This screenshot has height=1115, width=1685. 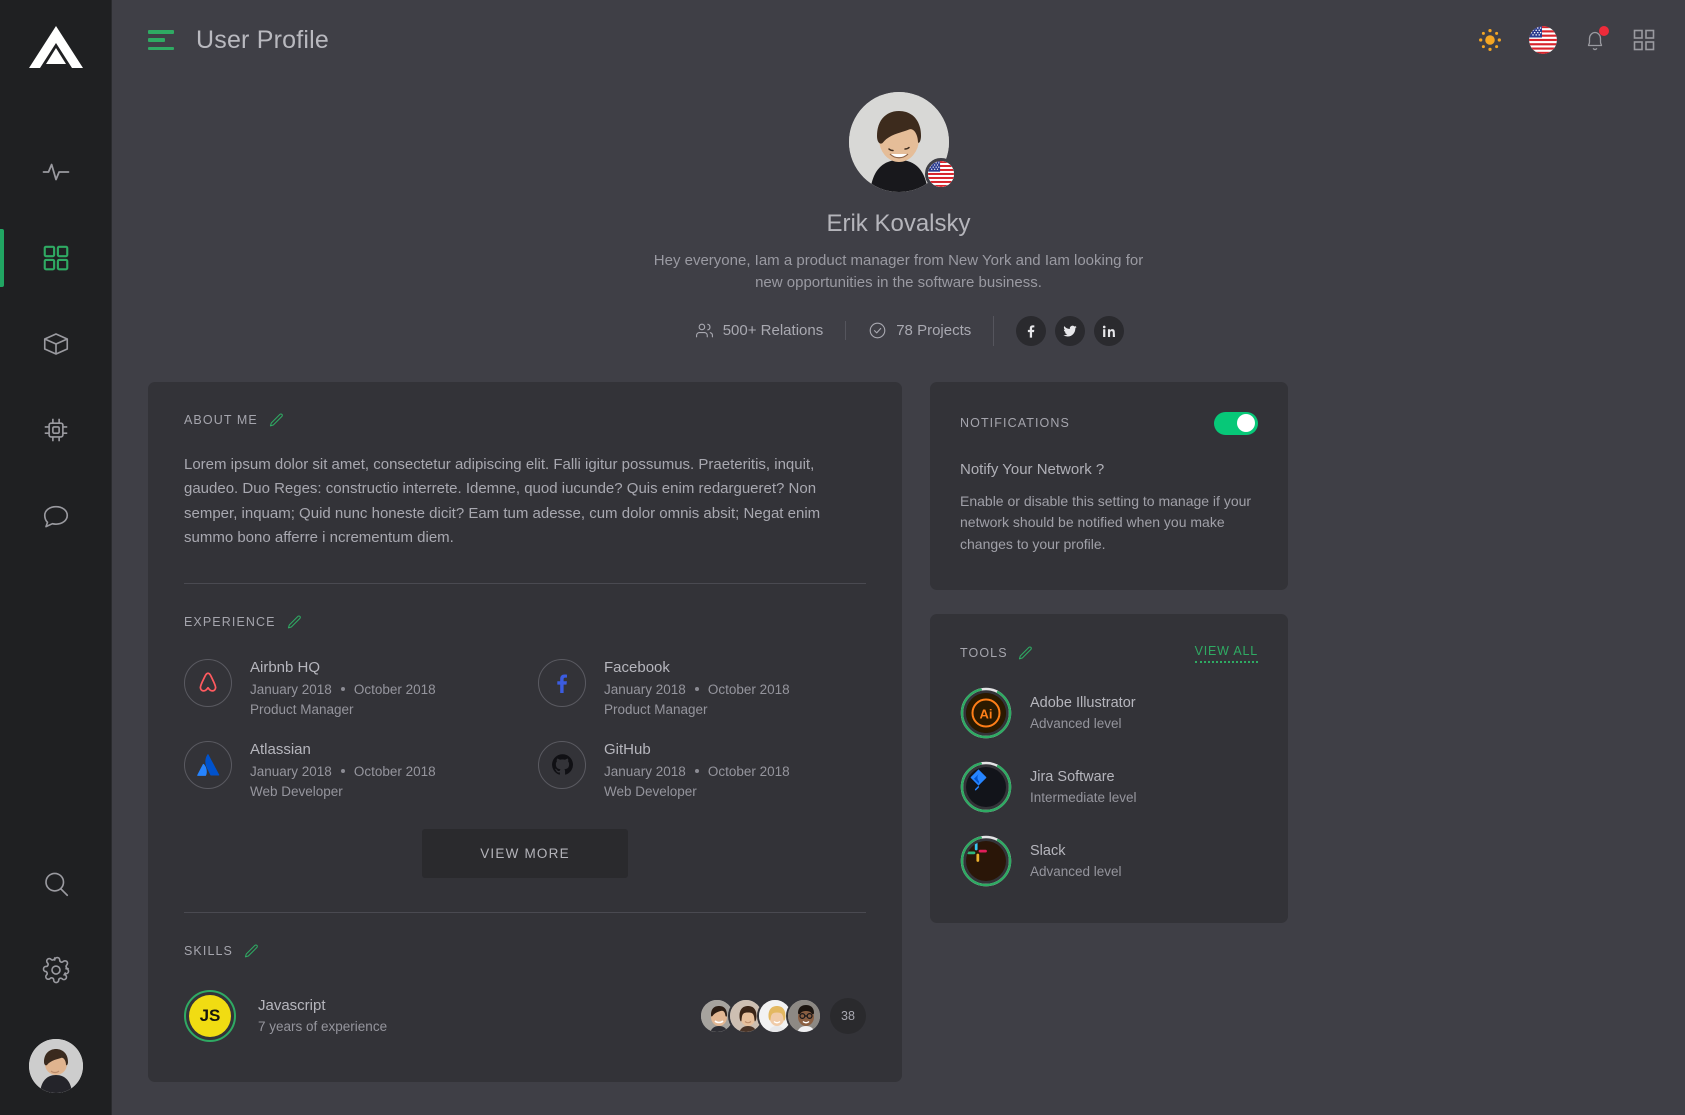 What do you see at coordinates (302, 709) in the screenshot?
I see `experience-role: Product Manager` at bounding box center [302, 709].